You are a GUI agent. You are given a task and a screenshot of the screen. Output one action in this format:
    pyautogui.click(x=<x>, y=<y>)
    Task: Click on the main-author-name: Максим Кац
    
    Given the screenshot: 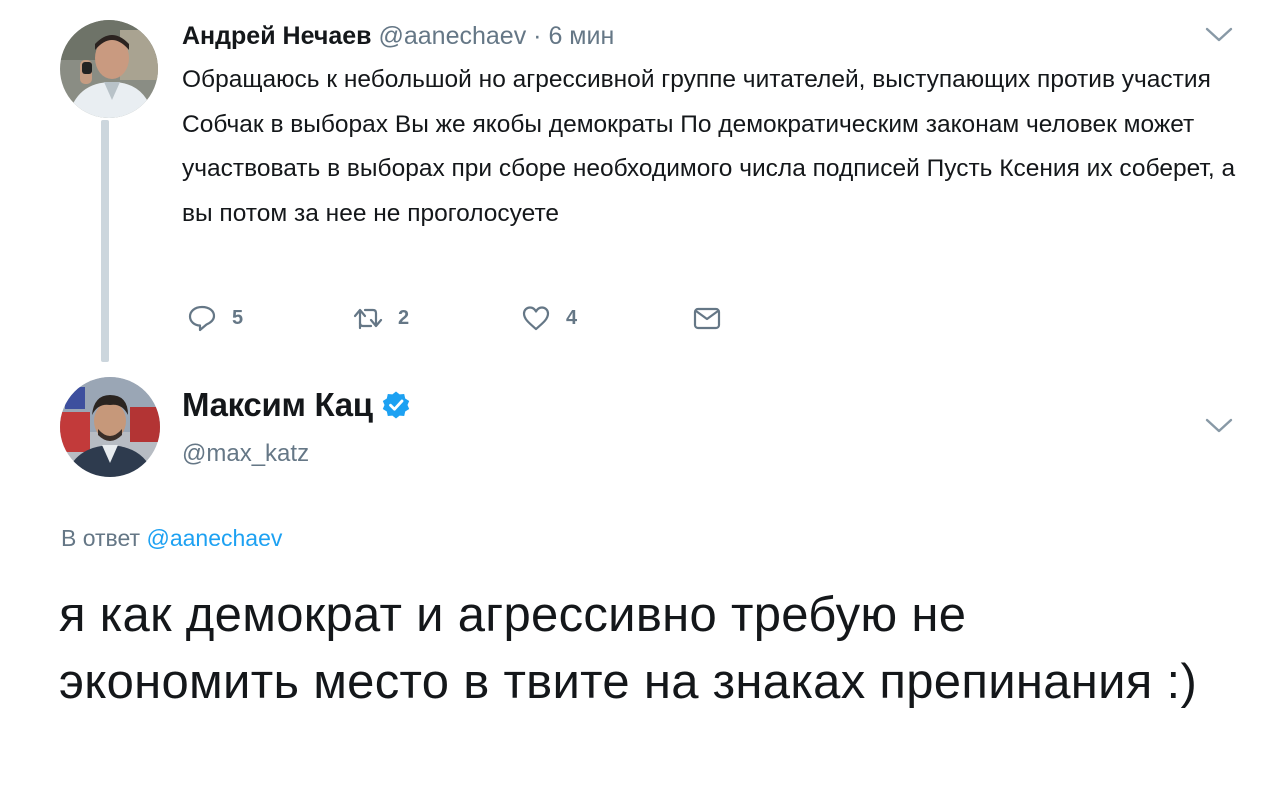 What is the action you would take?
    pyautogui.click(x=277, y=405)
    